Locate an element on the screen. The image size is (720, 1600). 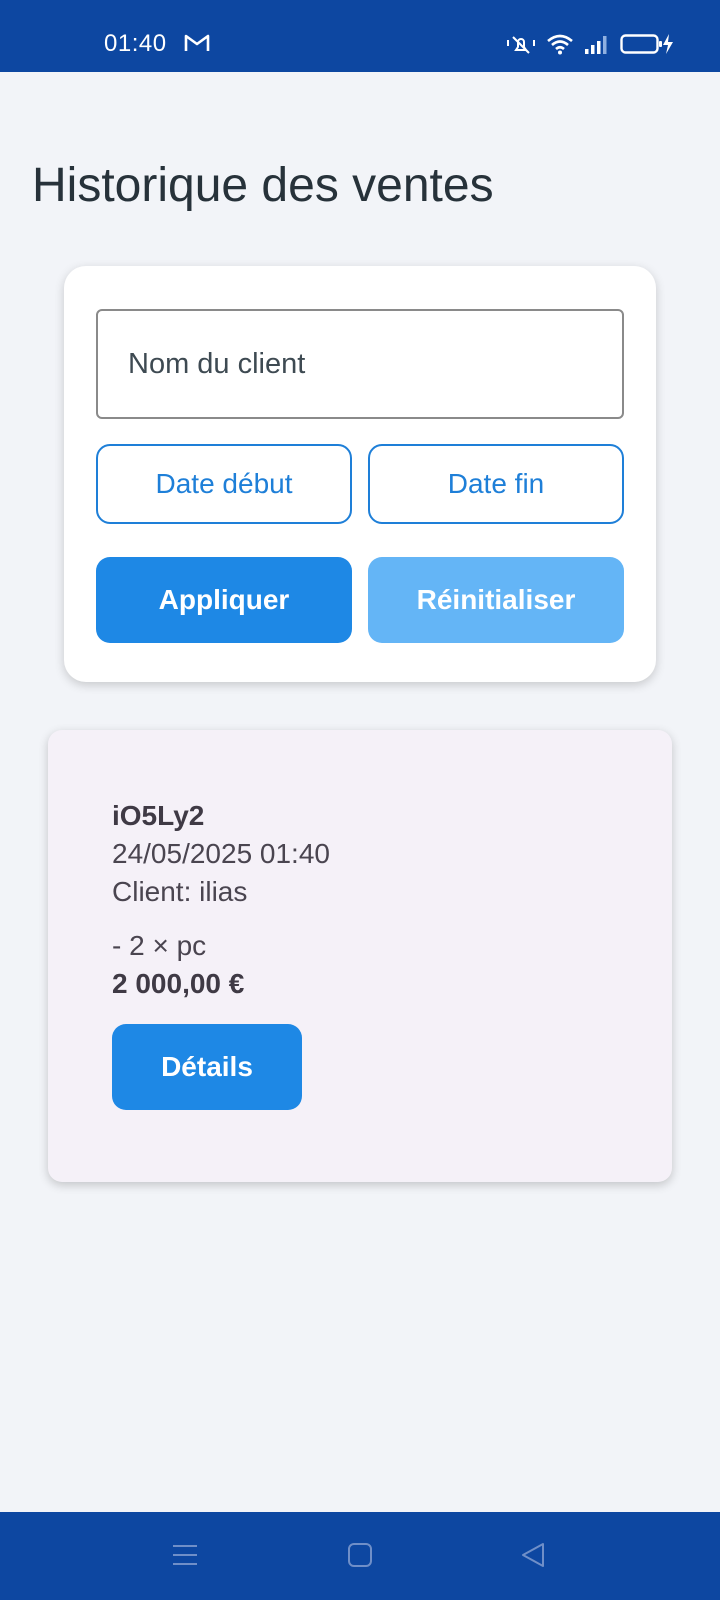
page-title: Historique des ventes is located at coordinates (263, 185).